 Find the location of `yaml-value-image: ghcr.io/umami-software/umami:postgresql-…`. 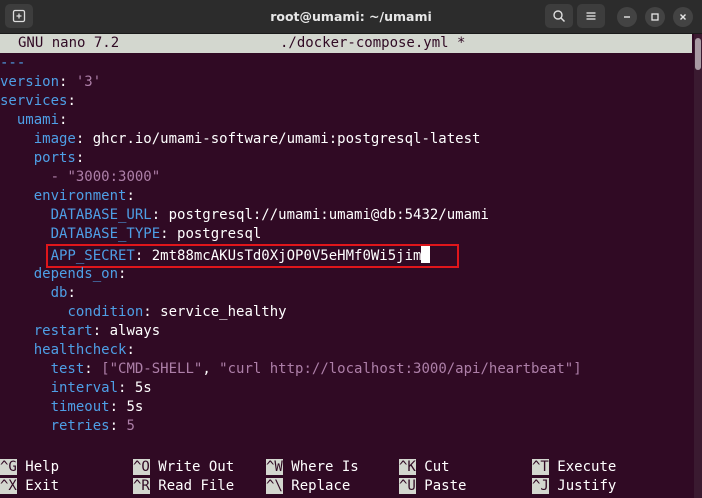

yaml-value-image: ghcr.io/umami-software/umami:postgresql-… is located at coordinates (286, 139).